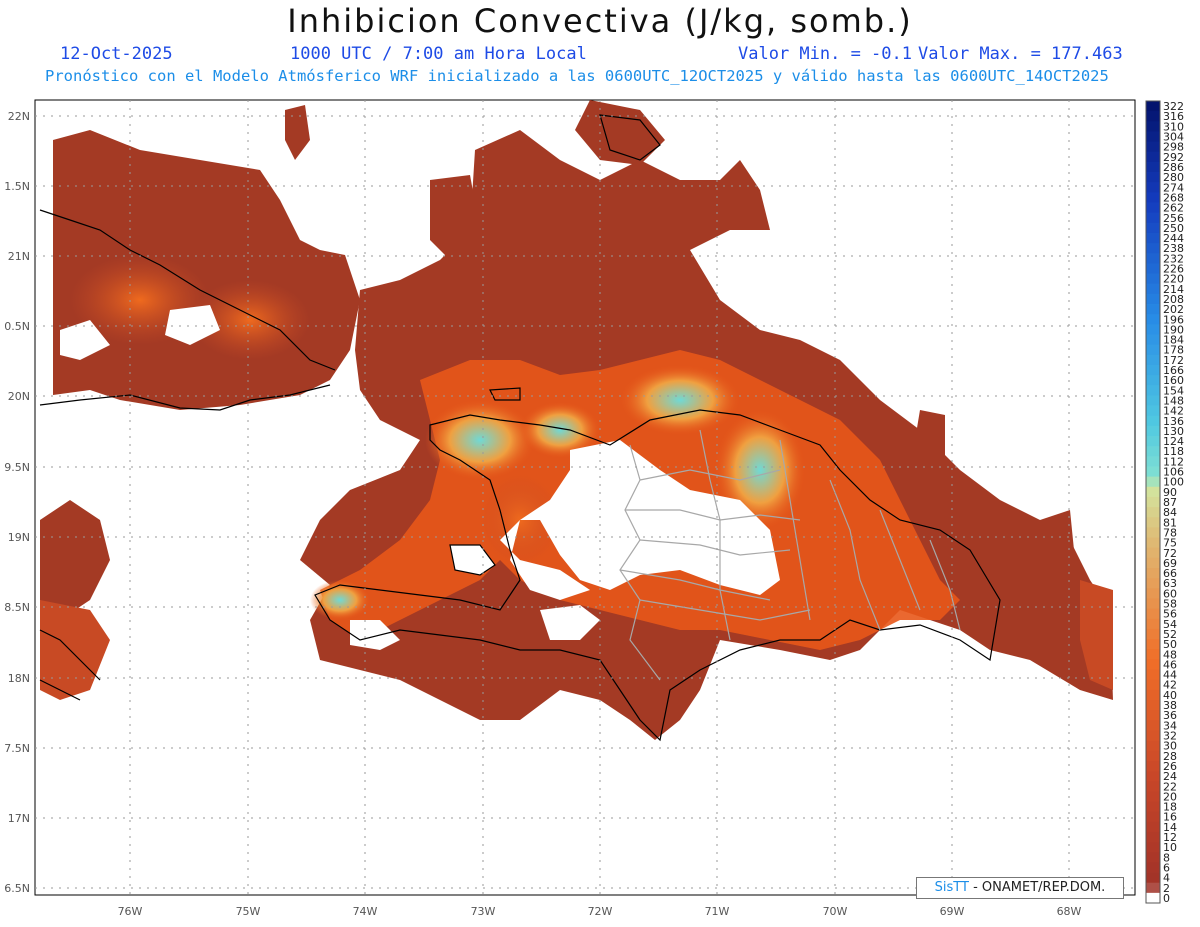  I want to click on lat-label: 9.5N, so click(17, 467).